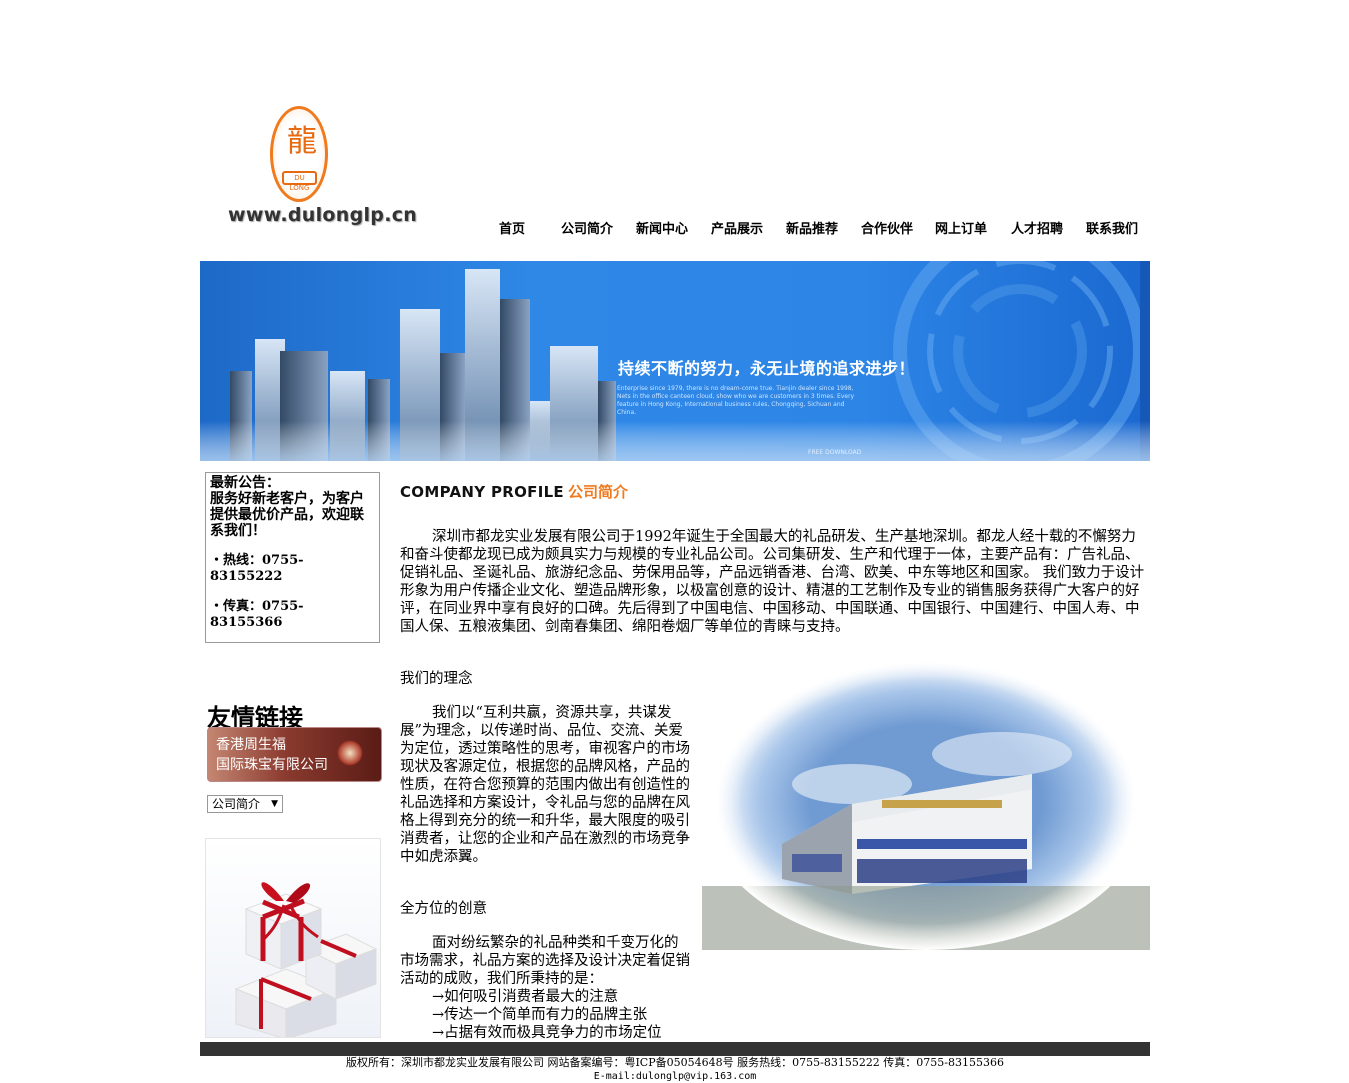 The image size is (1349, 1083). What do you see at coordinates (887, 227) in the screenshot?
I see `nav-partners: 合作伙伴` at bounding box center [887, 227].